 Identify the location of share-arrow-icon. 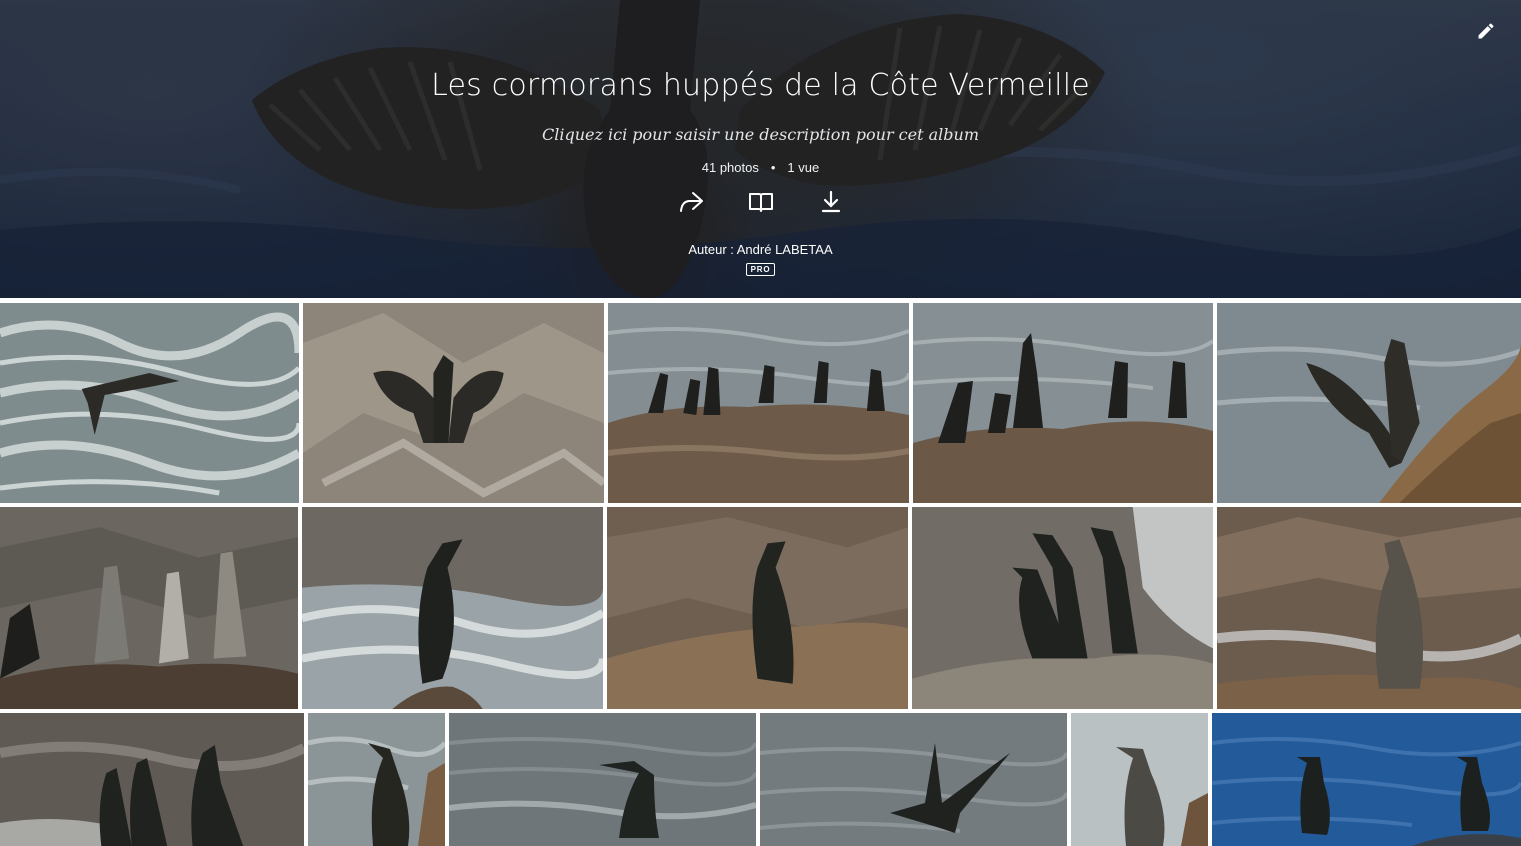
(691, 202).